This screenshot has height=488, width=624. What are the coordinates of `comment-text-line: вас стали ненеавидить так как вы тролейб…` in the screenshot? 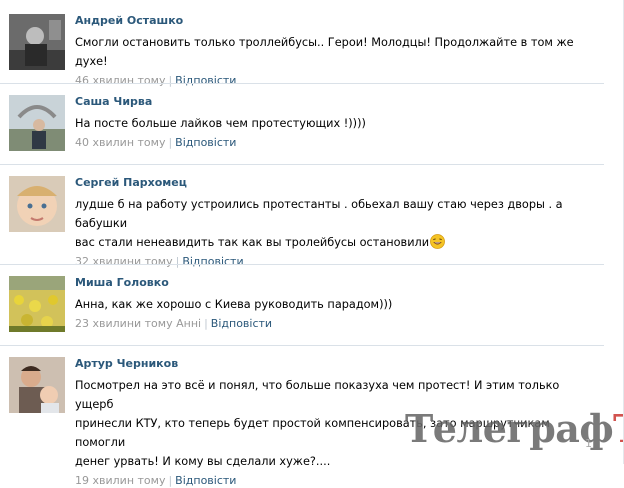 It's located at (252, 242).